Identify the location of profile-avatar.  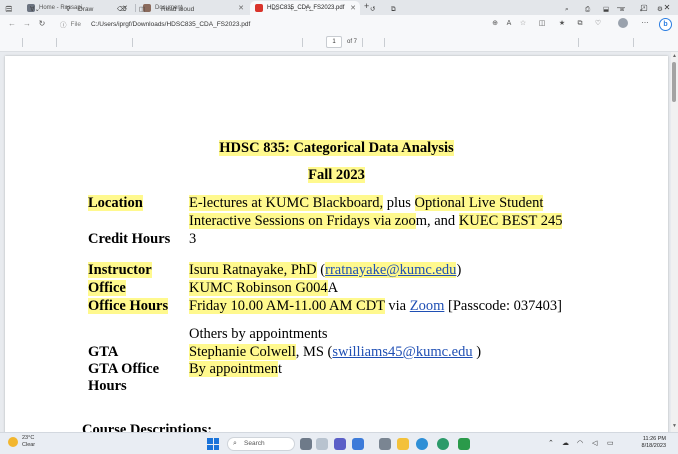
(623, 23).